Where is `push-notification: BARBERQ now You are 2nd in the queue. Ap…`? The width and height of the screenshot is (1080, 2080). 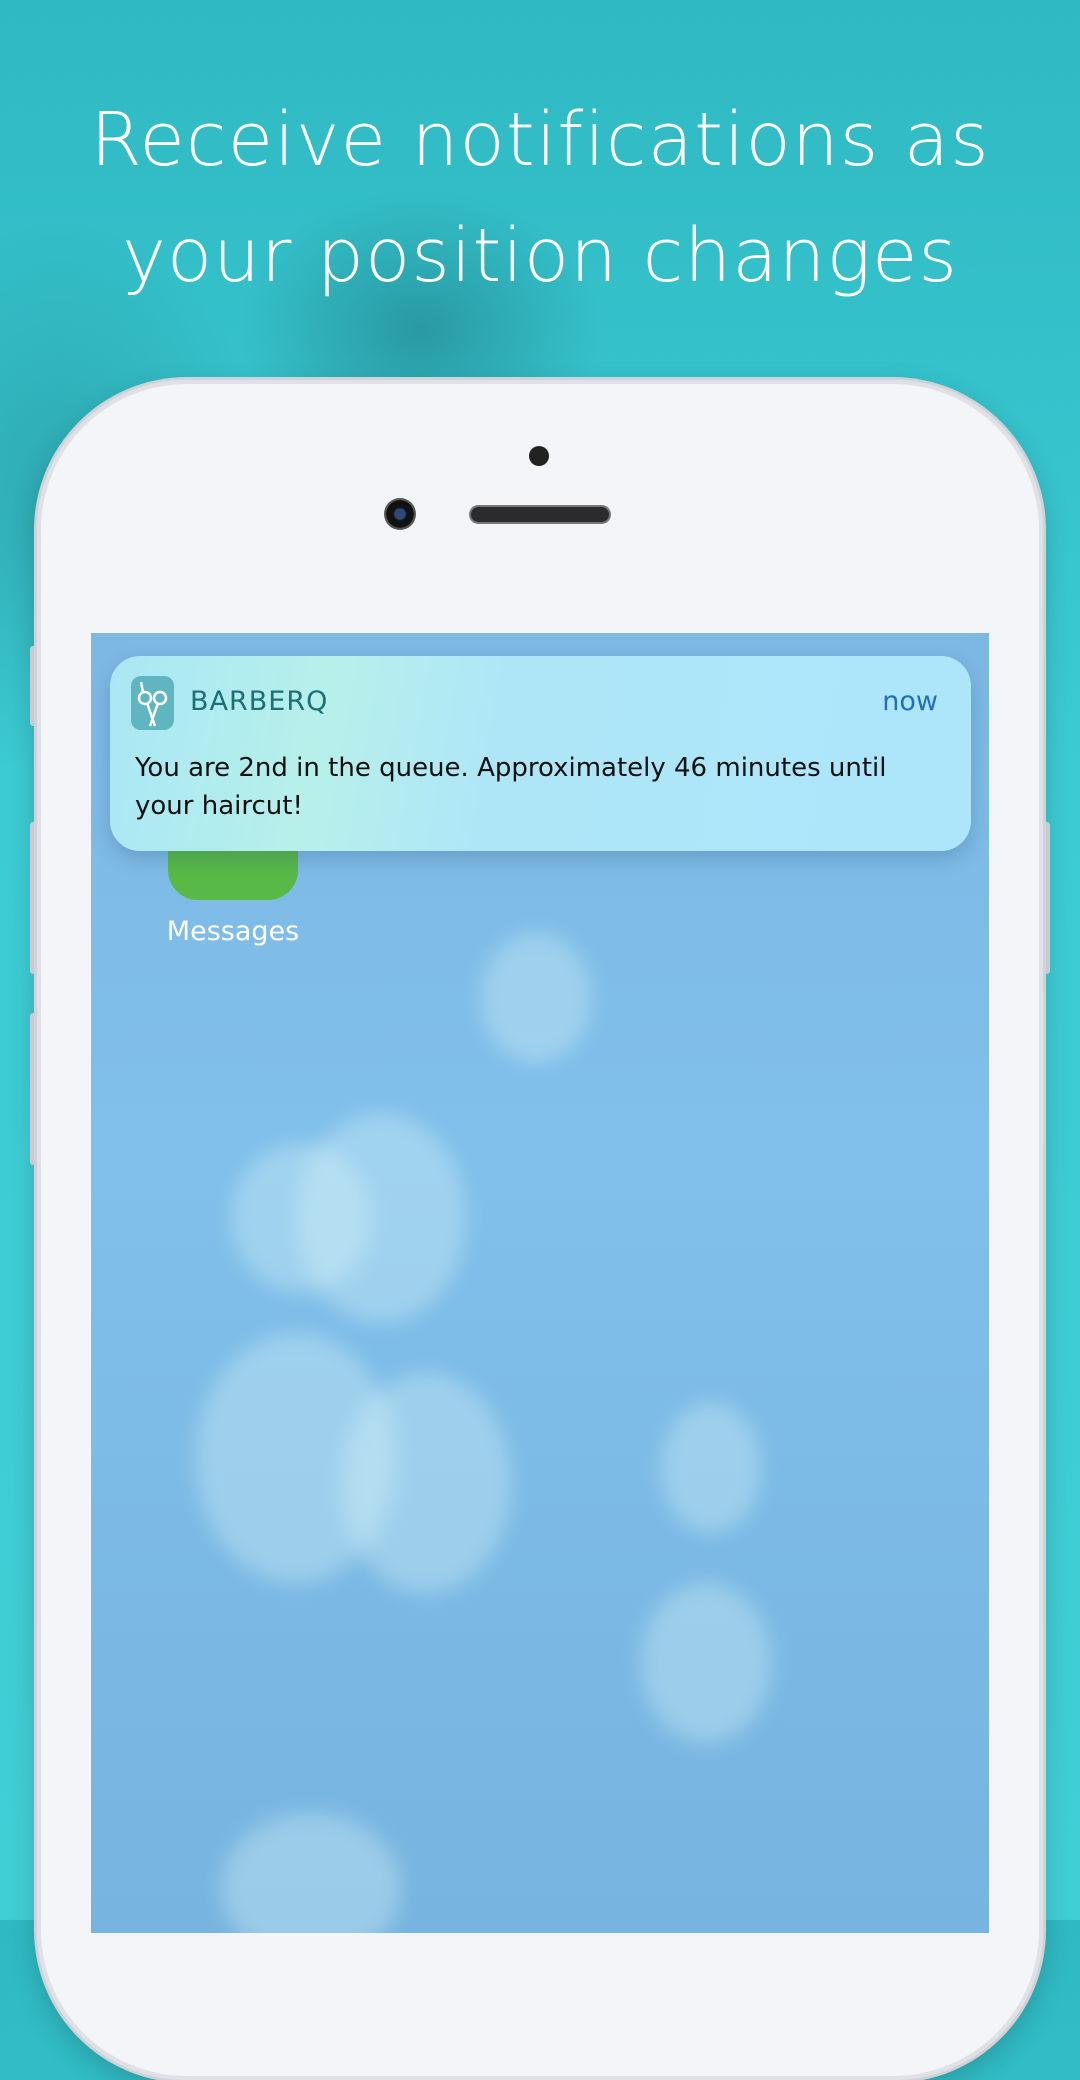 push-notification: BARBERQ now You are 2nd in the queue. Ap… is located at coordinates (540, 753).